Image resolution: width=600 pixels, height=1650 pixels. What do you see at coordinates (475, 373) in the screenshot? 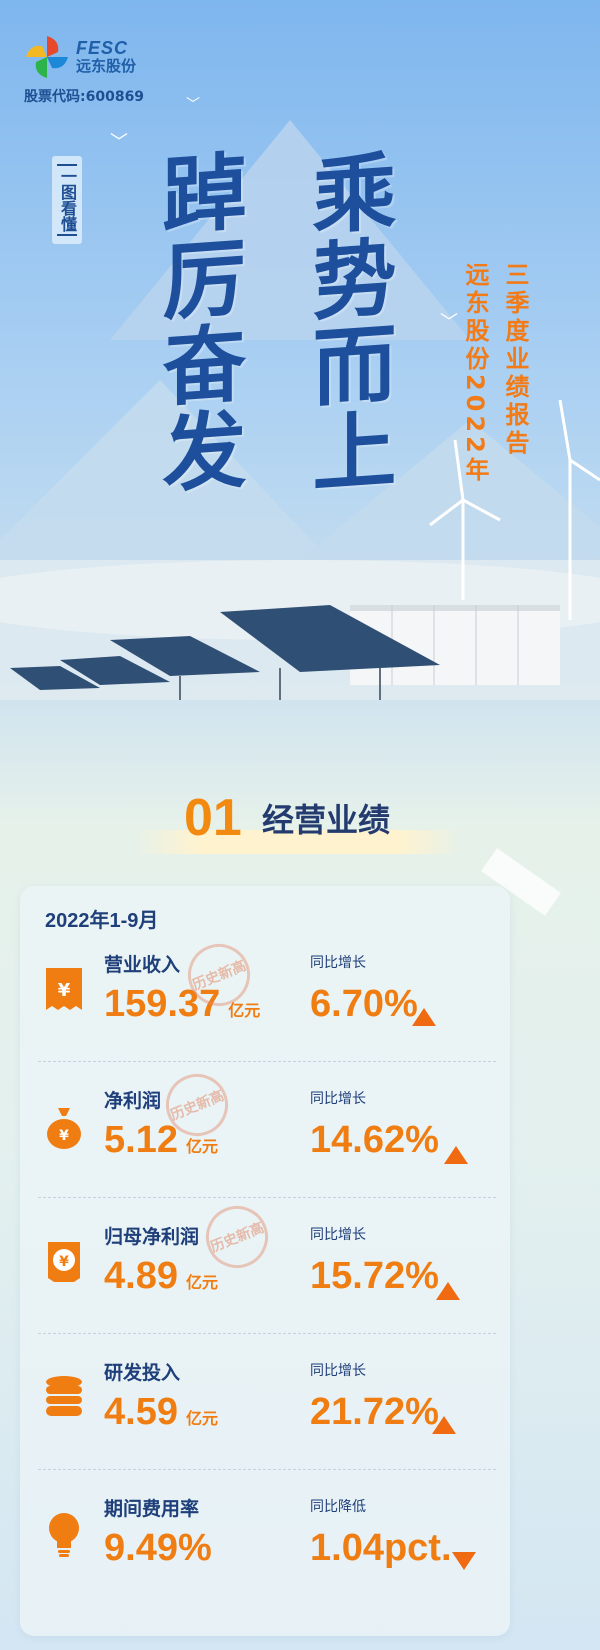
I see `report-company-year: 远东股份2022年` at bounding box center [475, 373].